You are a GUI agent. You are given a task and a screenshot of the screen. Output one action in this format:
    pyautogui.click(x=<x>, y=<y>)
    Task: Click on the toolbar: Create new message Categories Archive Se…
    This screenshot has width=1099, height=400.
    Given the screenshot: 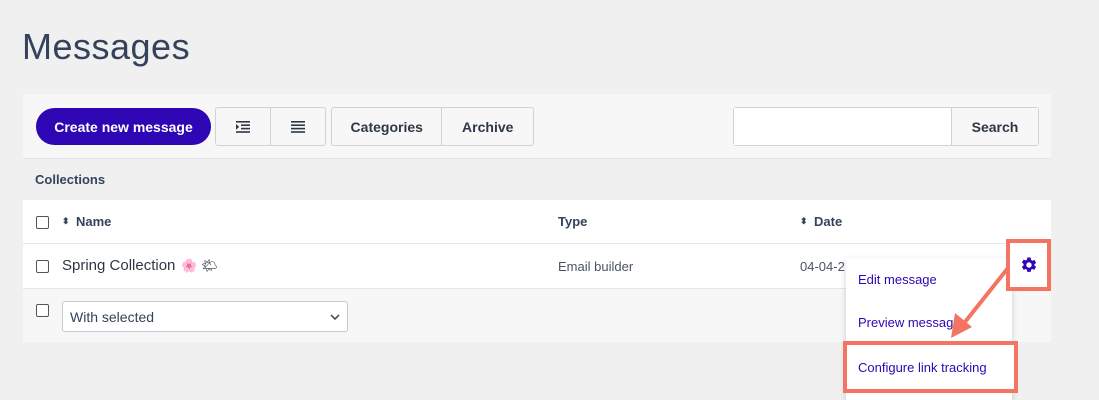 What is the action you would take?
    pyautogui.click(x=537, y=126)
    